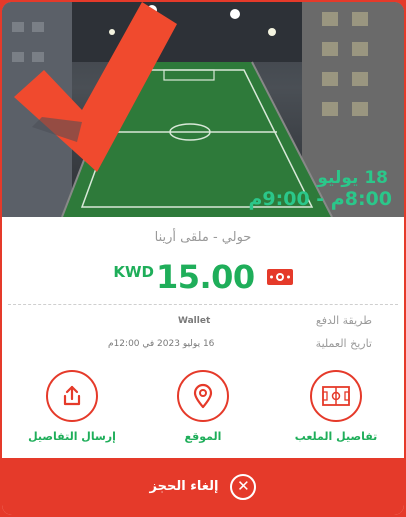 This screenshot has height=517, width=406. I want to click on cancel-booking-label: إلغاء الحجز, so click(184, 486).